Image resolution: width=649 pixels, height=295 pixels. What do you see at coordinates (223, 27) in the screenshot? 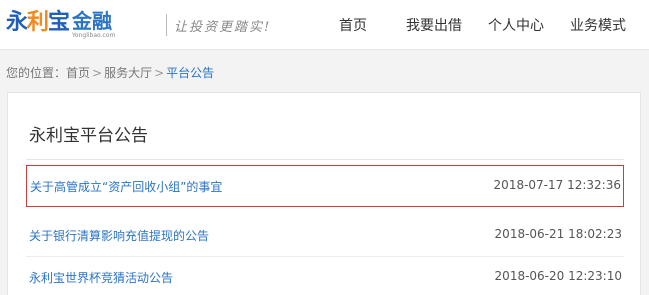
I see `slogan-text: 让投资更踏实!` at bounding box center [223, 27].